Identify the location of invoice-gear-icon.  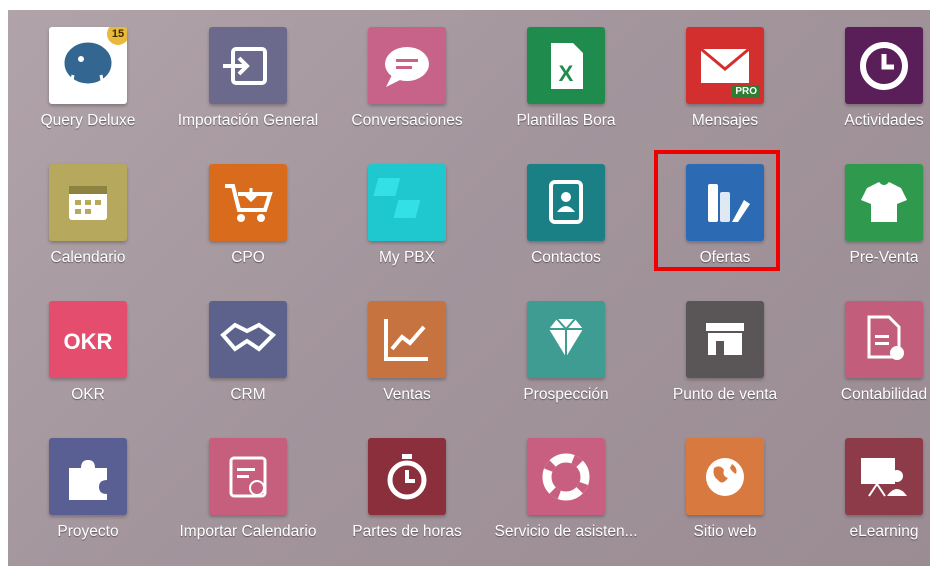
(884, 340).